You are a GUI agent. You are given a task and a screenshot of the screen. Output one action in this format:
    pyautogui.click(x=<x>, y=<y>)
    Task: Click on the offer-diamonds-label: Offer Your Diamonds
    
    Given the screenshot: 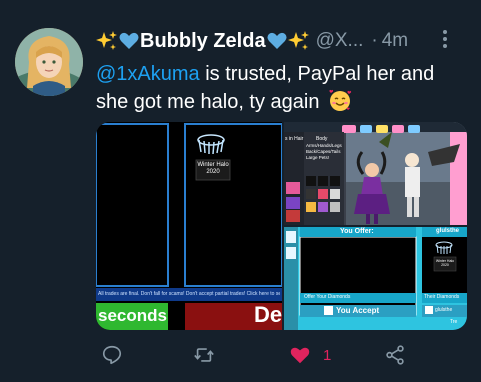 What is the action you would take?
    pyautogui.click(x=327, y=297)
    